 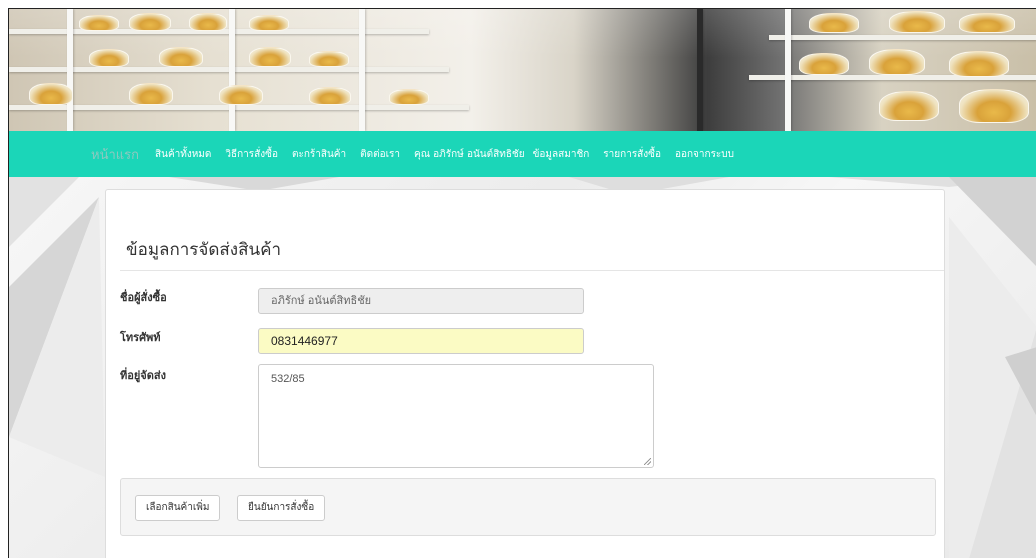 What do you see at coordinates (281, 508) in the screenshot?
I see `confirm-order-button: ยืนยันการสั่งซื้อ` at bounding box center [281, 508].